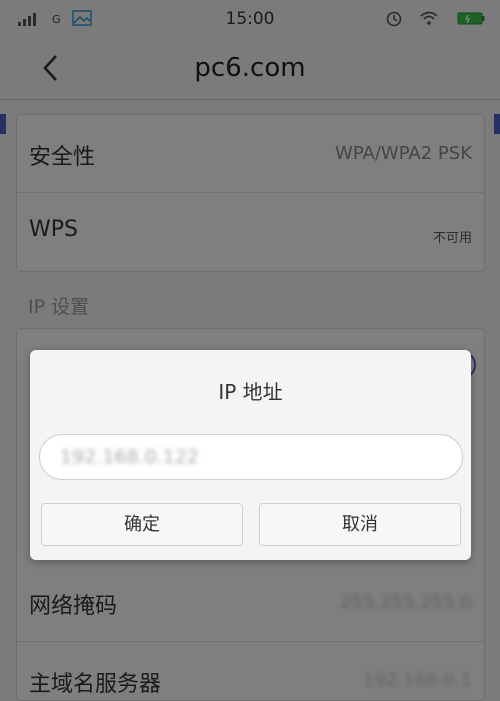  Describe the element at coordinates (142, 524) in the screenshot. I see `confirm-button: 确定` at that location.